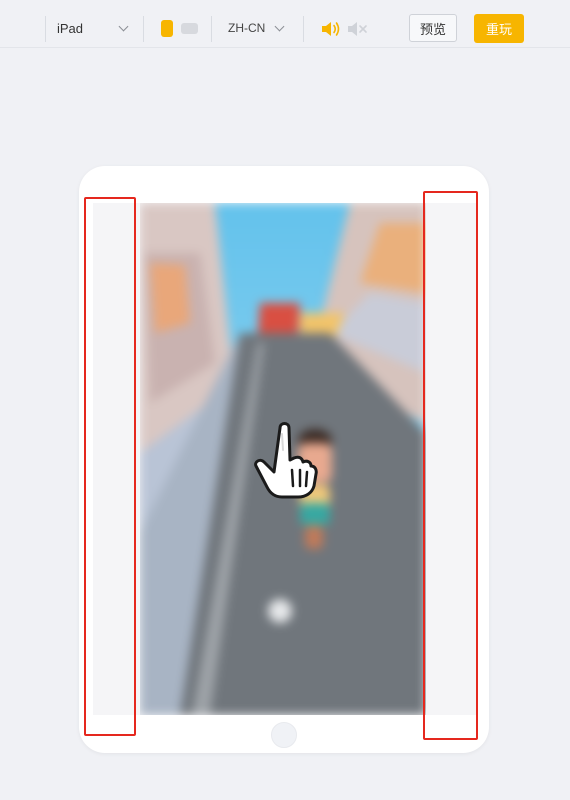 This screenshot has width=570, height=800. I want to click on language-select: ZH-CN, so click(257, 28).